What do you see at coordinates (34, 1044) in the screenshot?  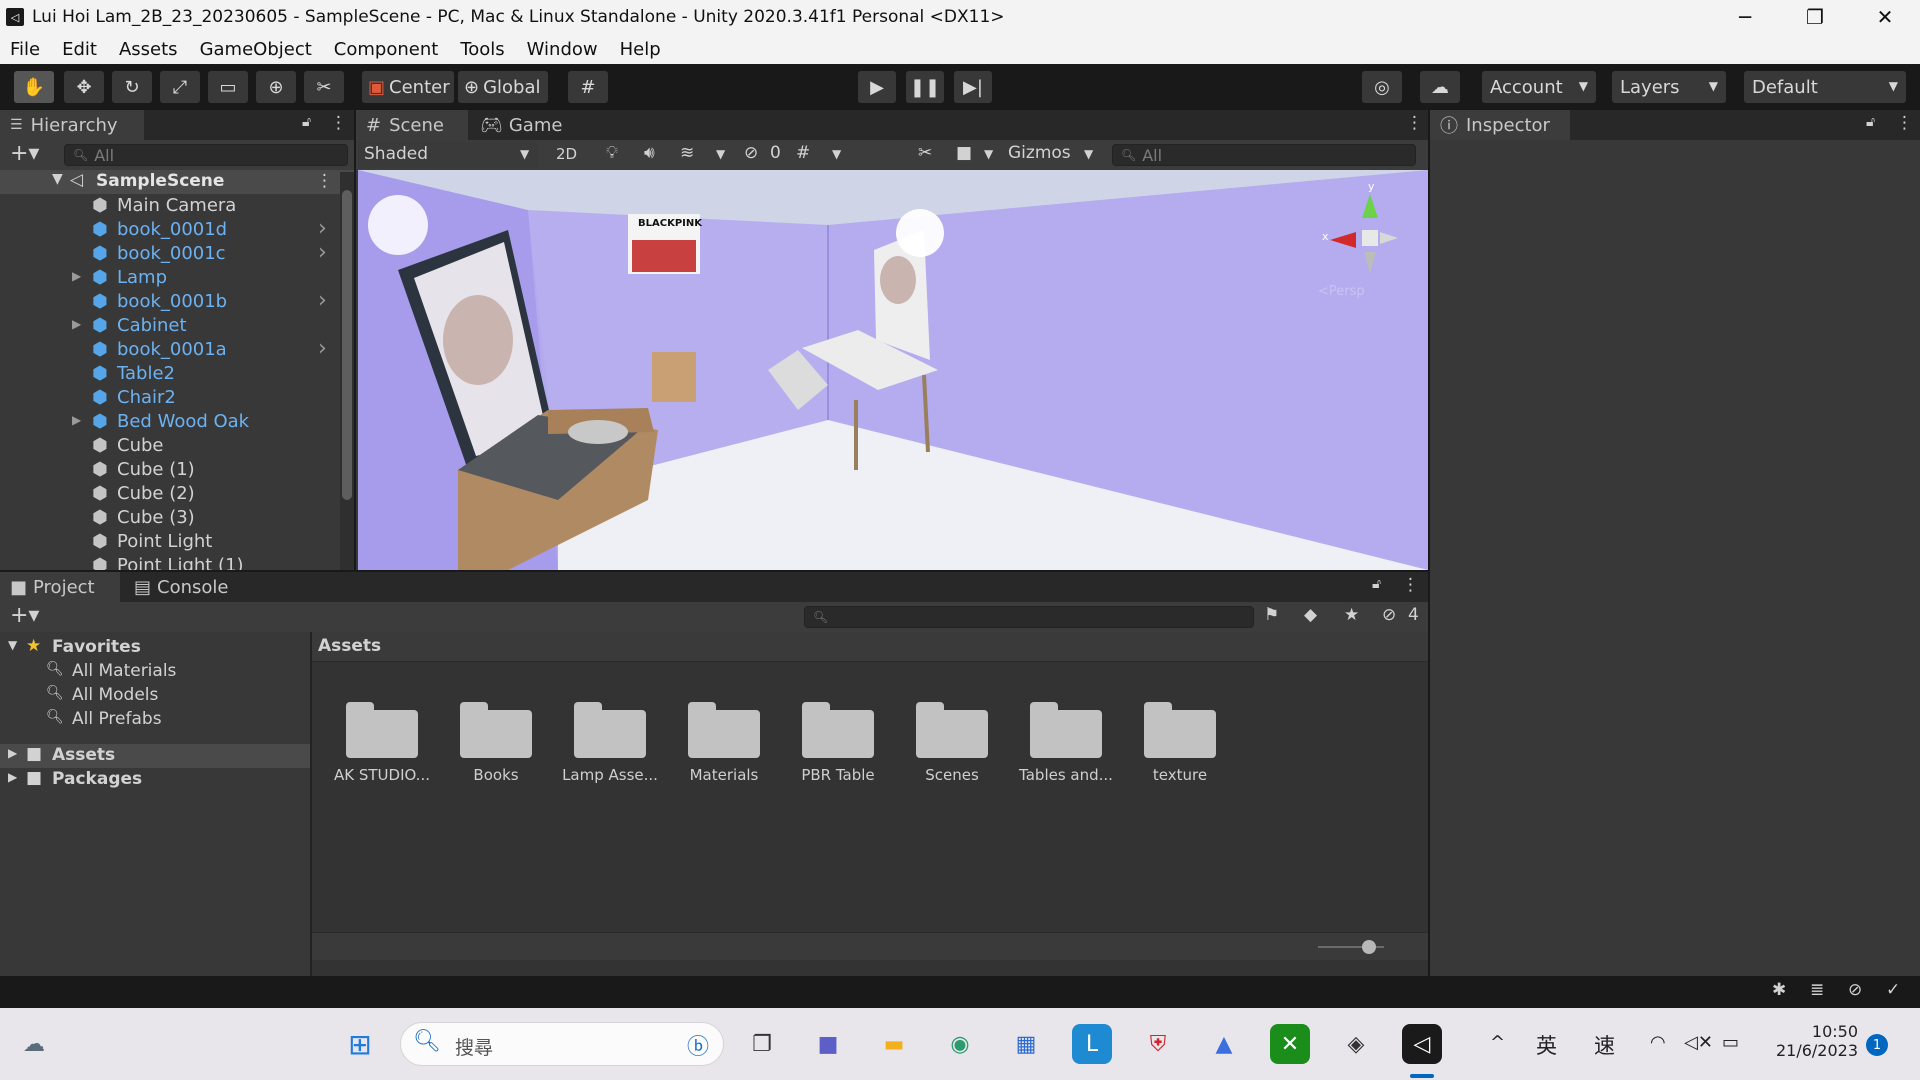 I see `weather-icon: ☁` at bounding box center [34, 1044].